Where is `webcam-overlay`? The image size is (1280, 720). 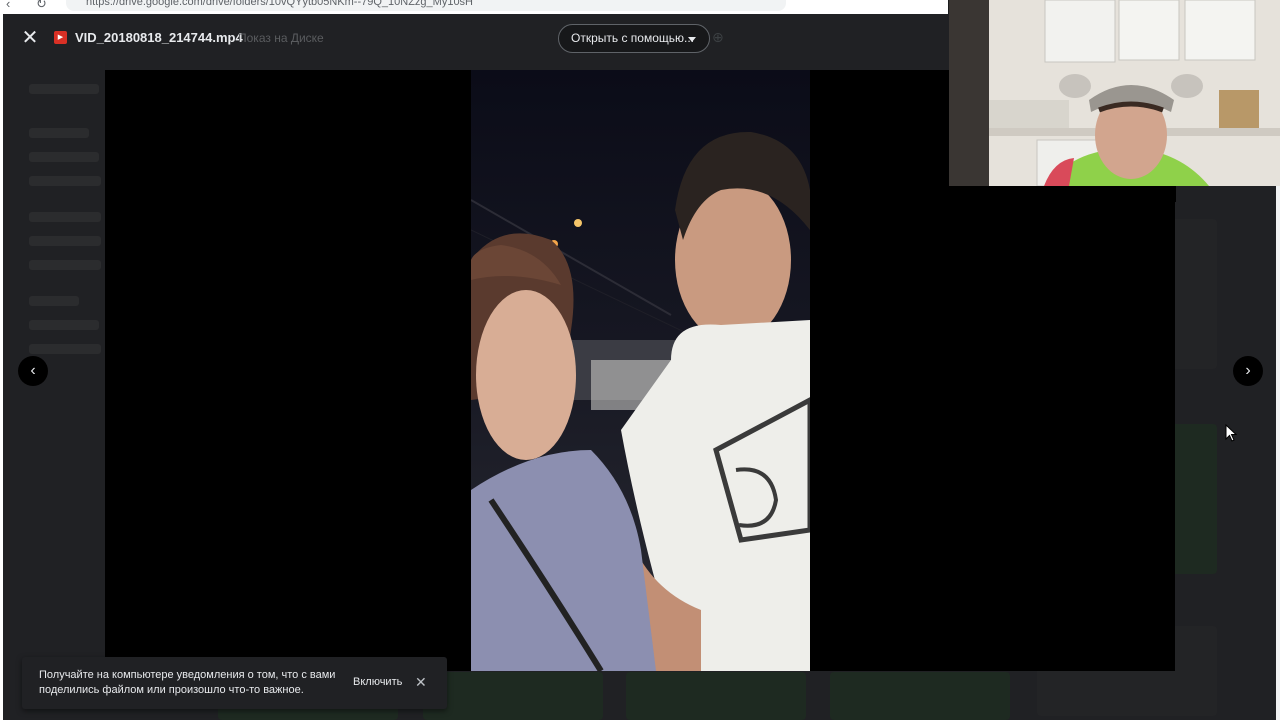
webcam-overlay is located at coordinates (1114, 93).